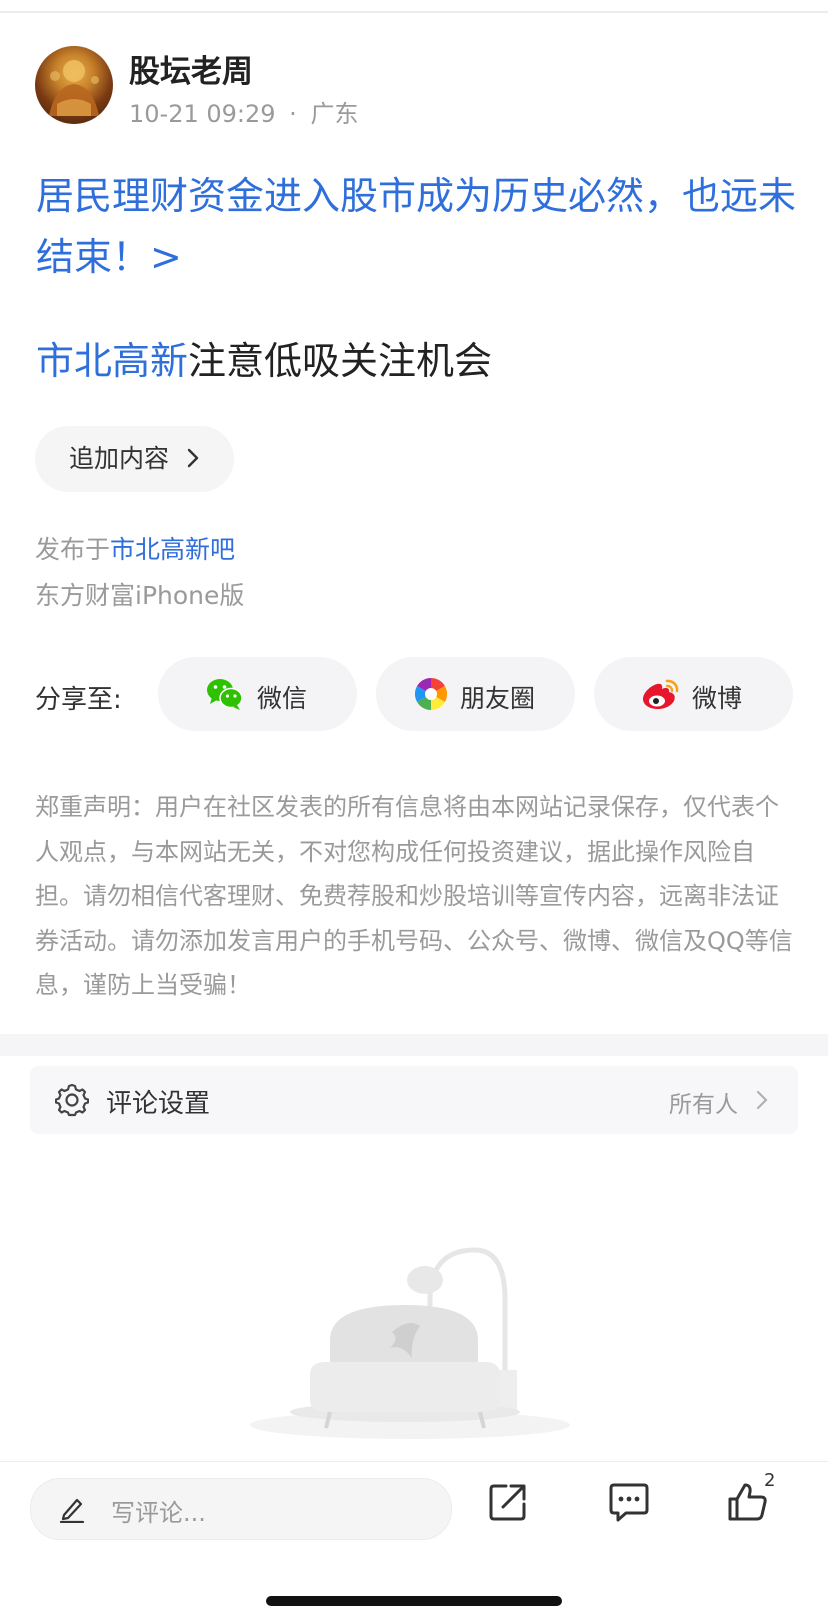 Image resolution: width=828 pixels, height=1621 pixels. I want to click on empty-comments-illustration, so click(410, 1343).